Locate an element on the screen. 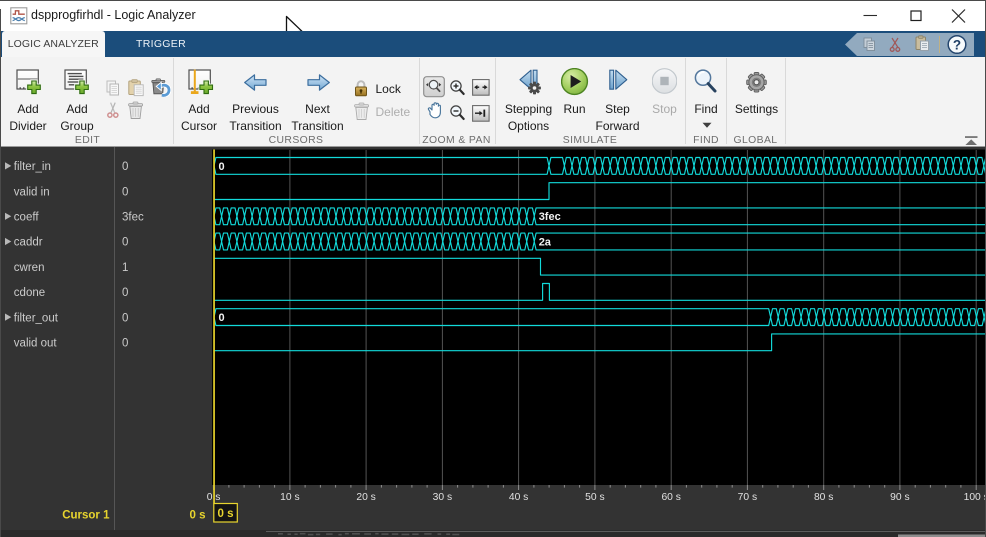  svg-text: 40 s is located at coordinates (518, 497).